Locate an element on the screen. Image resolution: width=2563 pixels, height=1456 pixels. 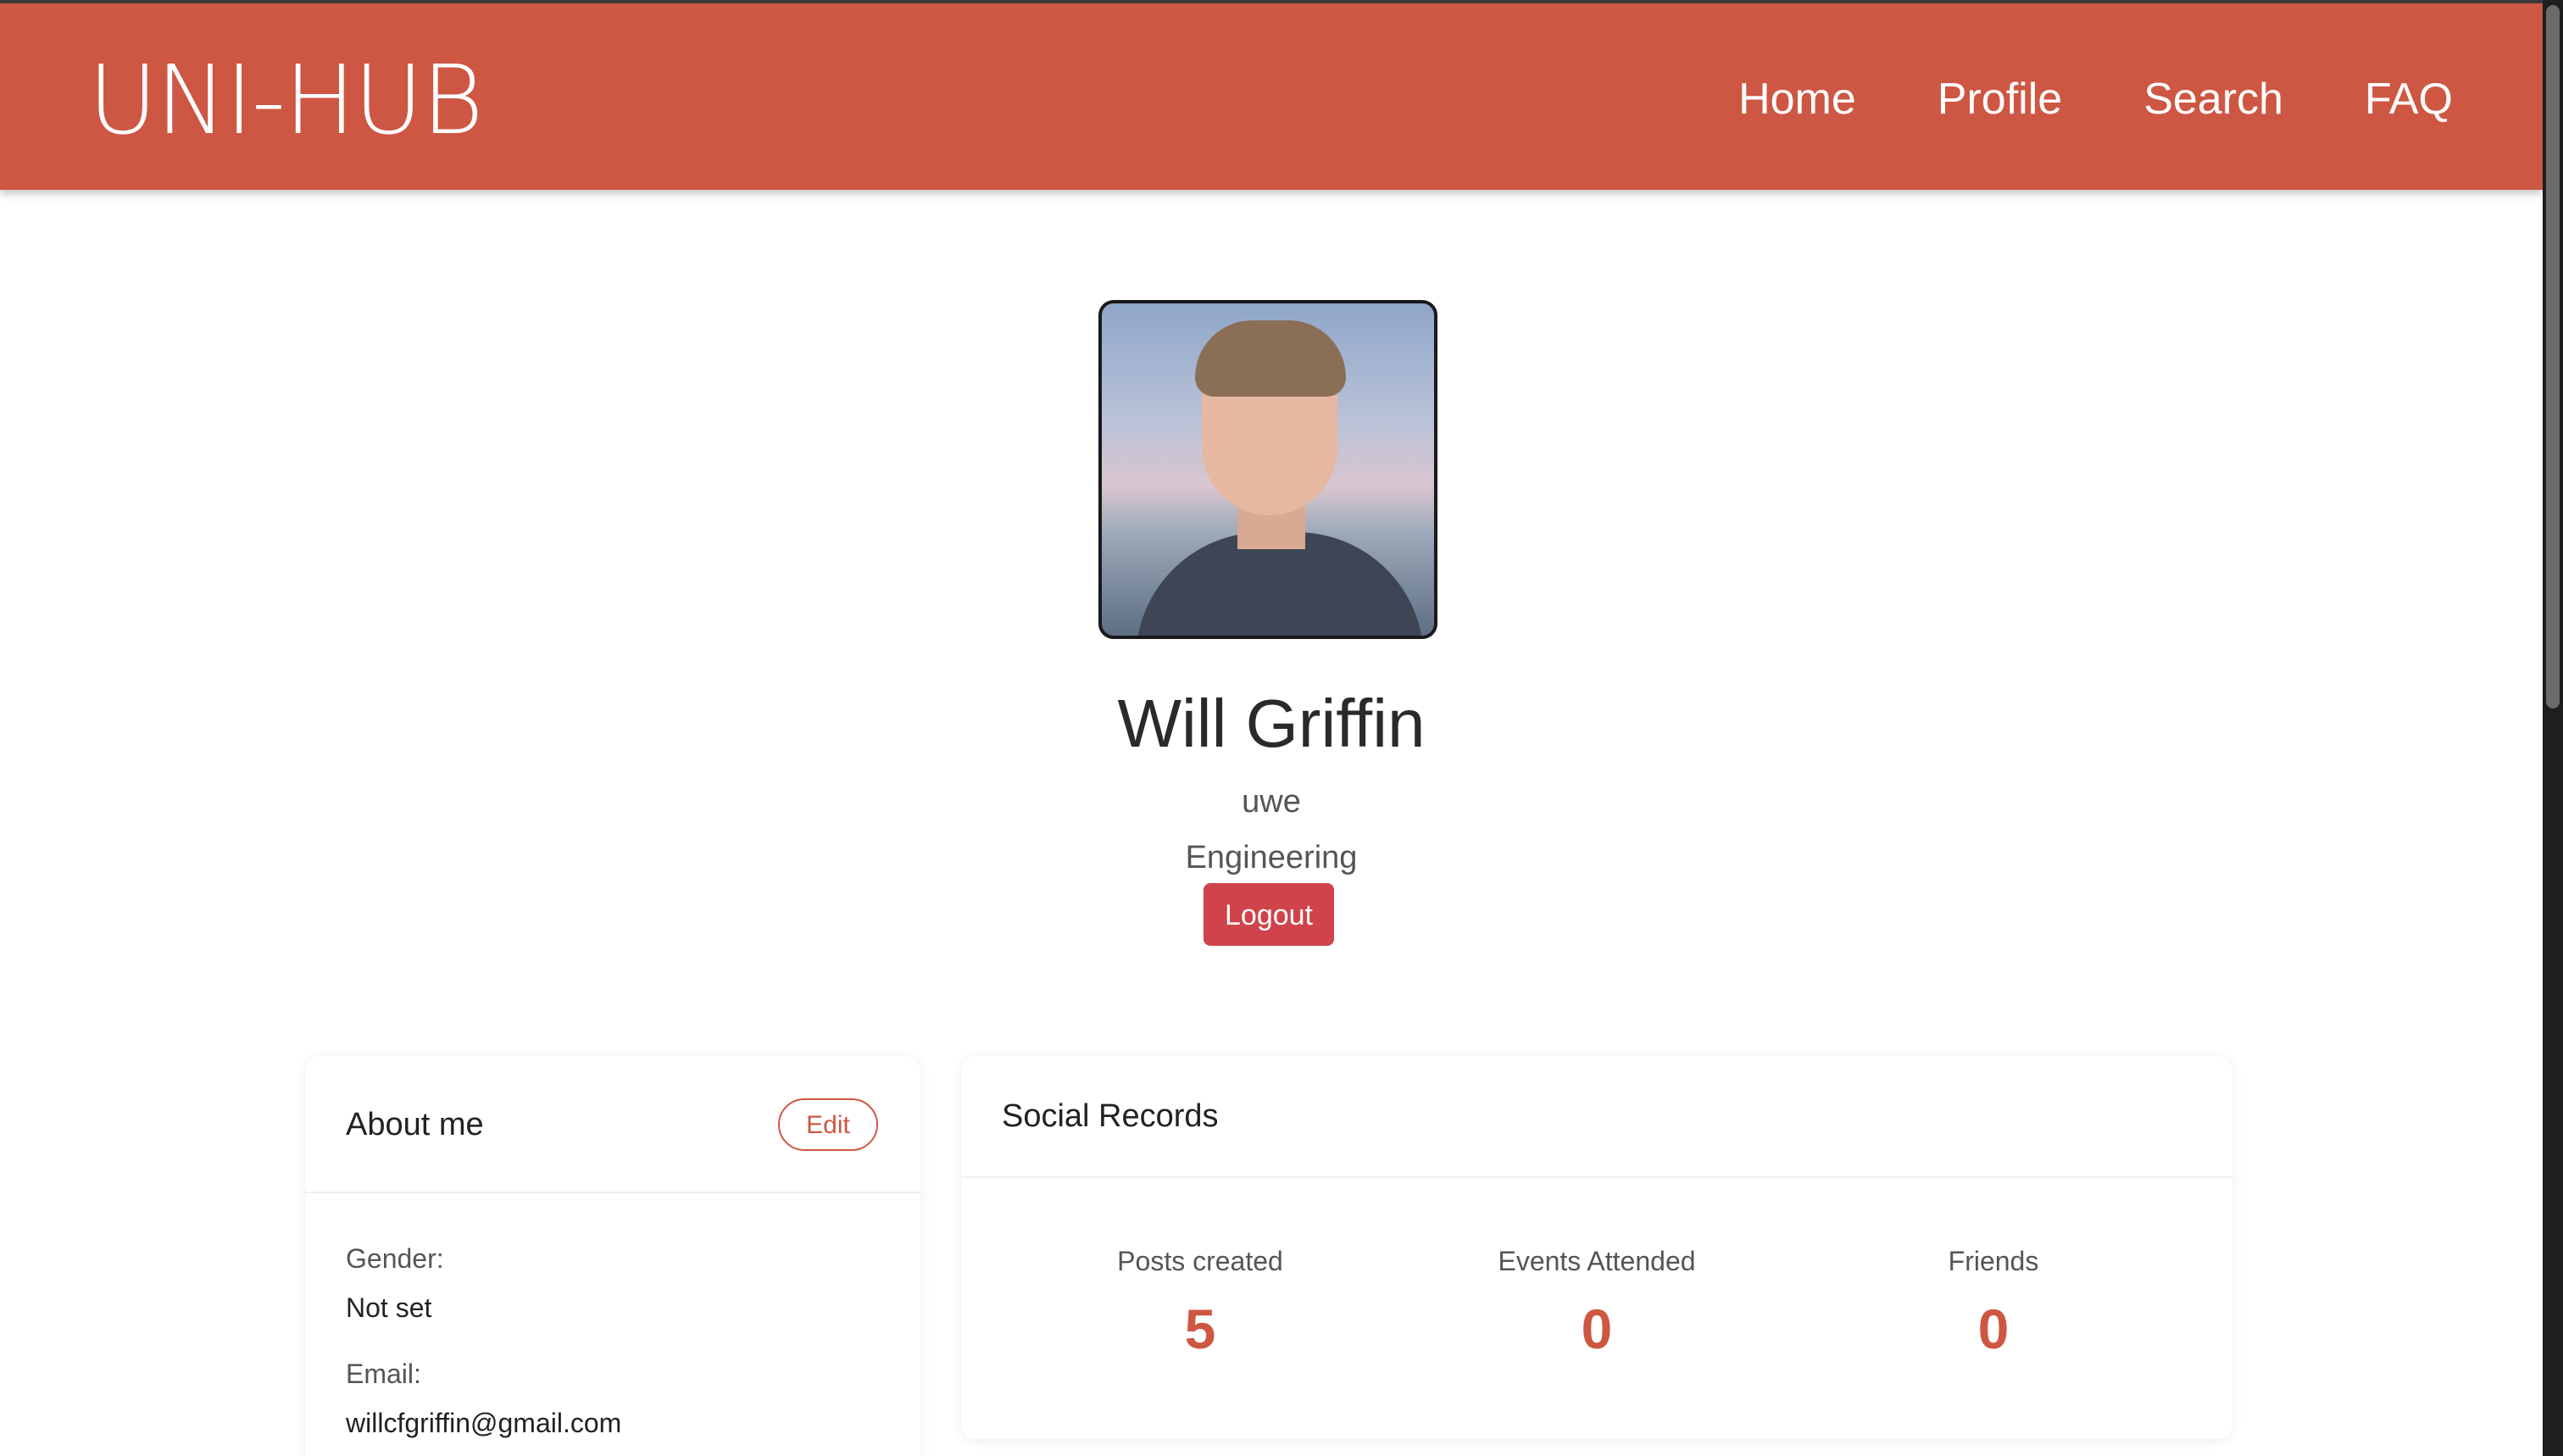
vertical-scrollbar-thumb is located at coordinates (2553, 357).